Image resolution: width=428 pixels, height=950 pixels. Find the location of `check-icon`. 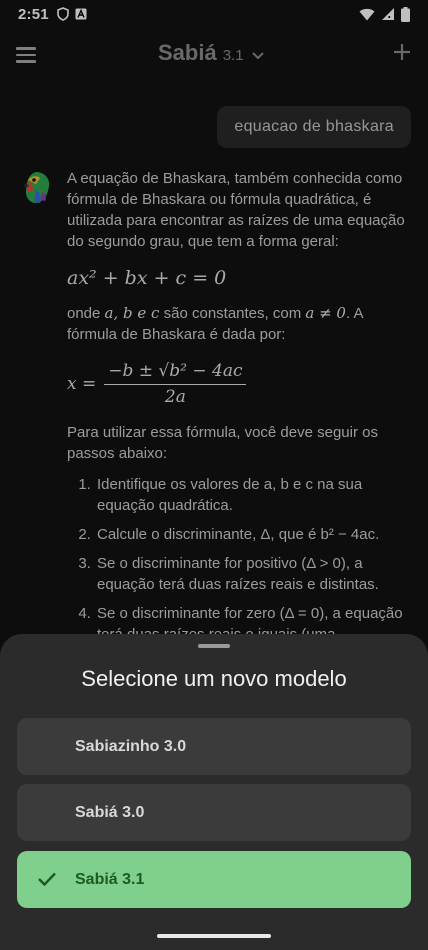

check-icon is located at coordinates (47, 879).